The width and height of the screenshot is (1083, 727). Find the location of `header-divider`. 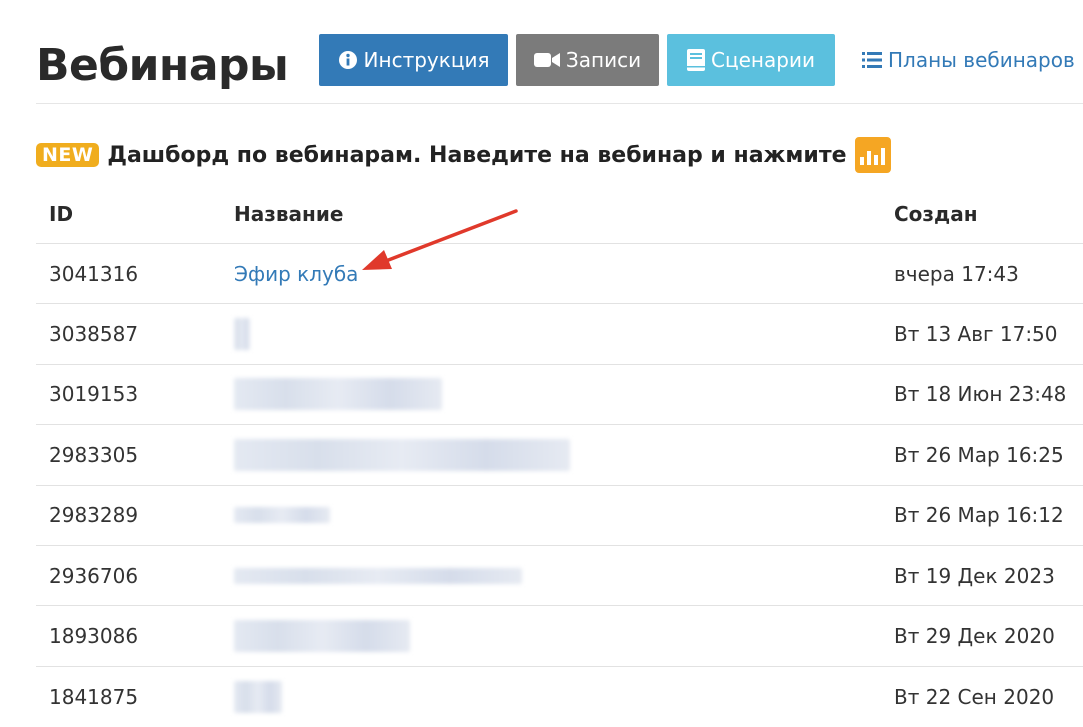

header-divider is located at coordinates (559, 103).